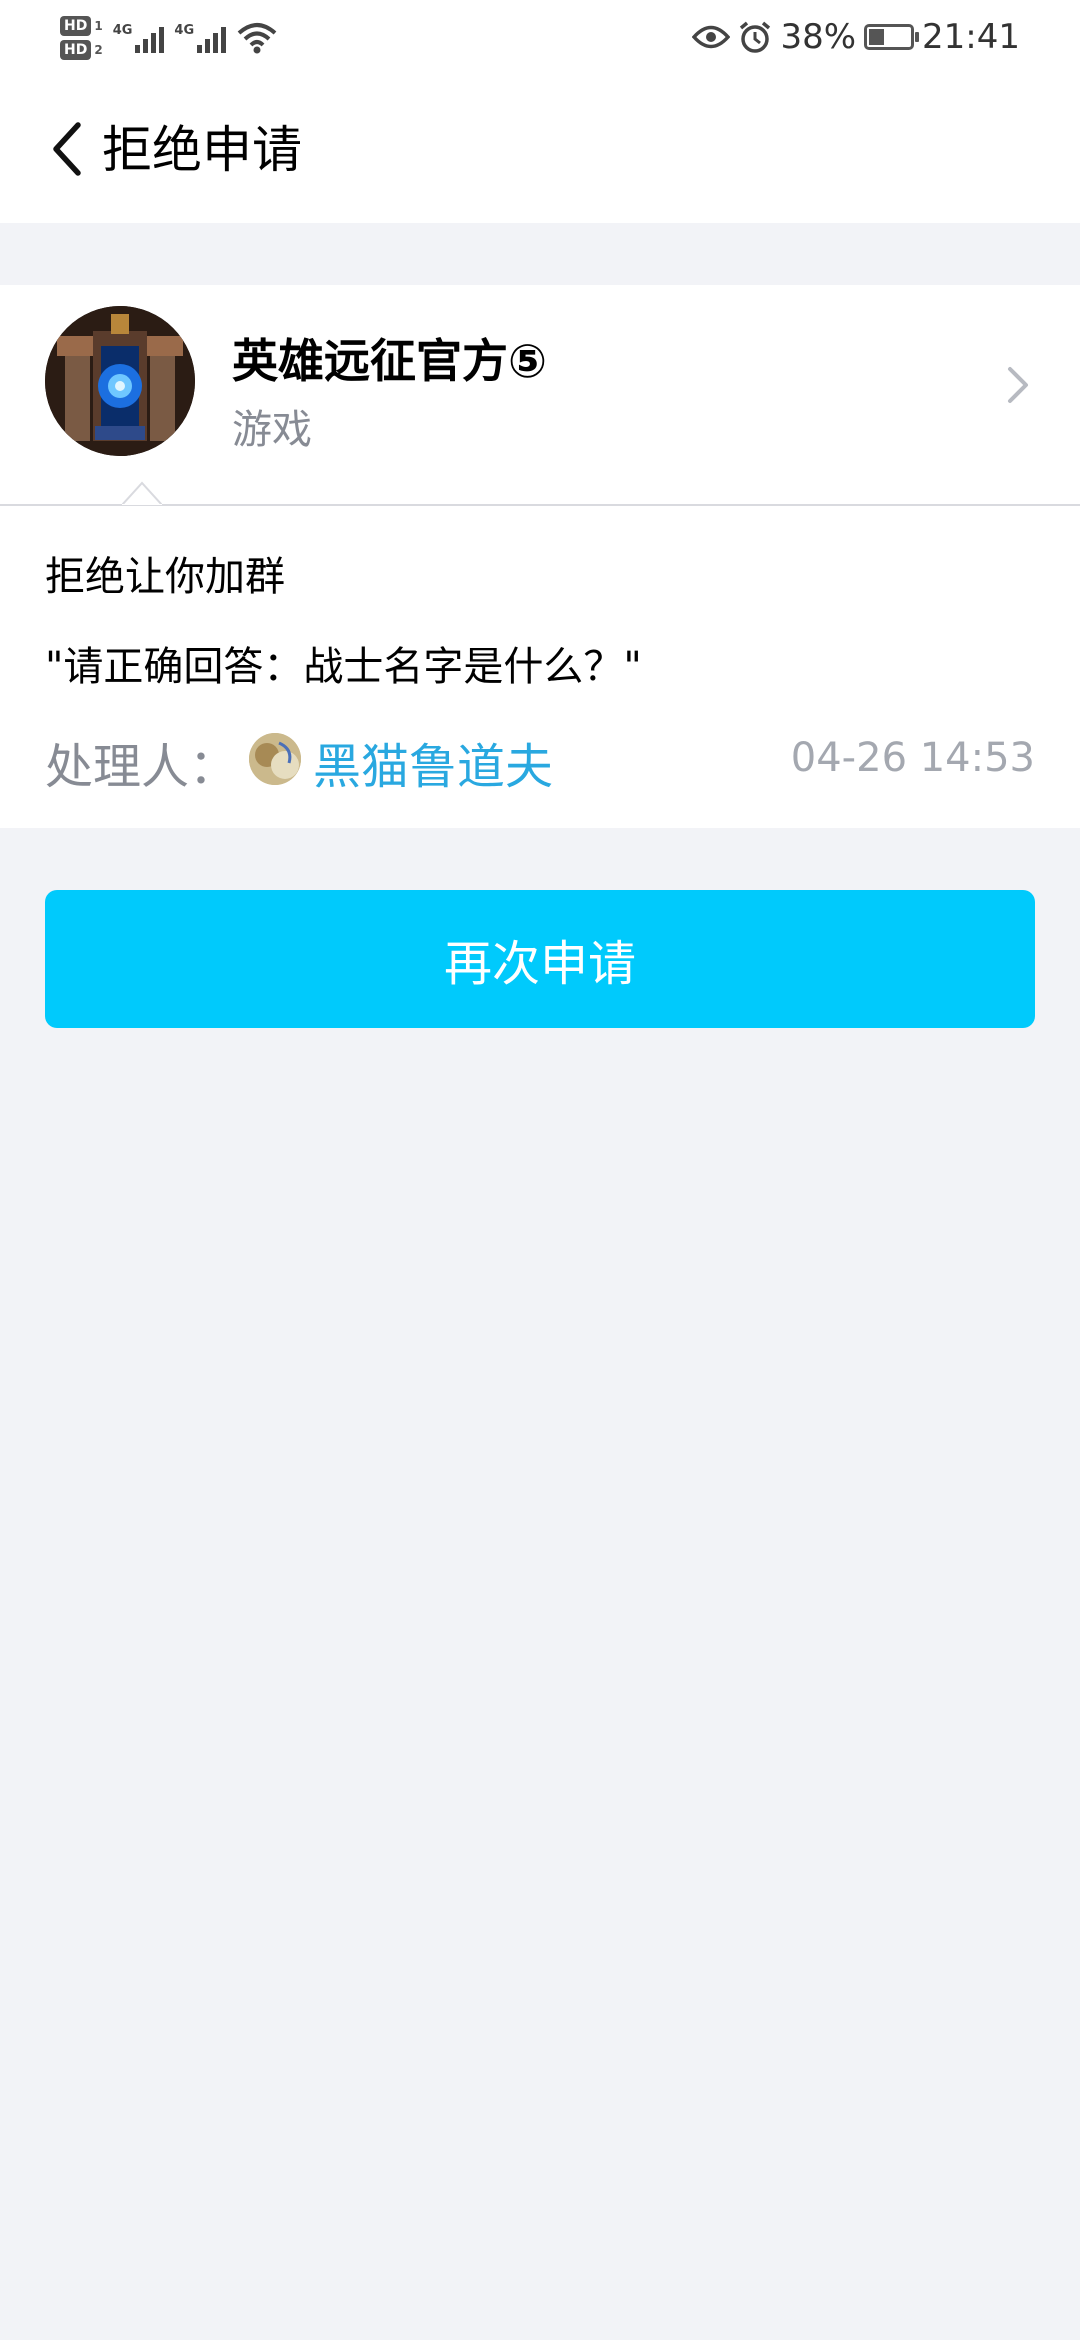 Image resolution: width=1080 pixels, height=2340 pixels. Describe the element at coordinates (169, 38) in the screenshot. I see `status-left: HD 1 HD 2 4G 4G` at that location.